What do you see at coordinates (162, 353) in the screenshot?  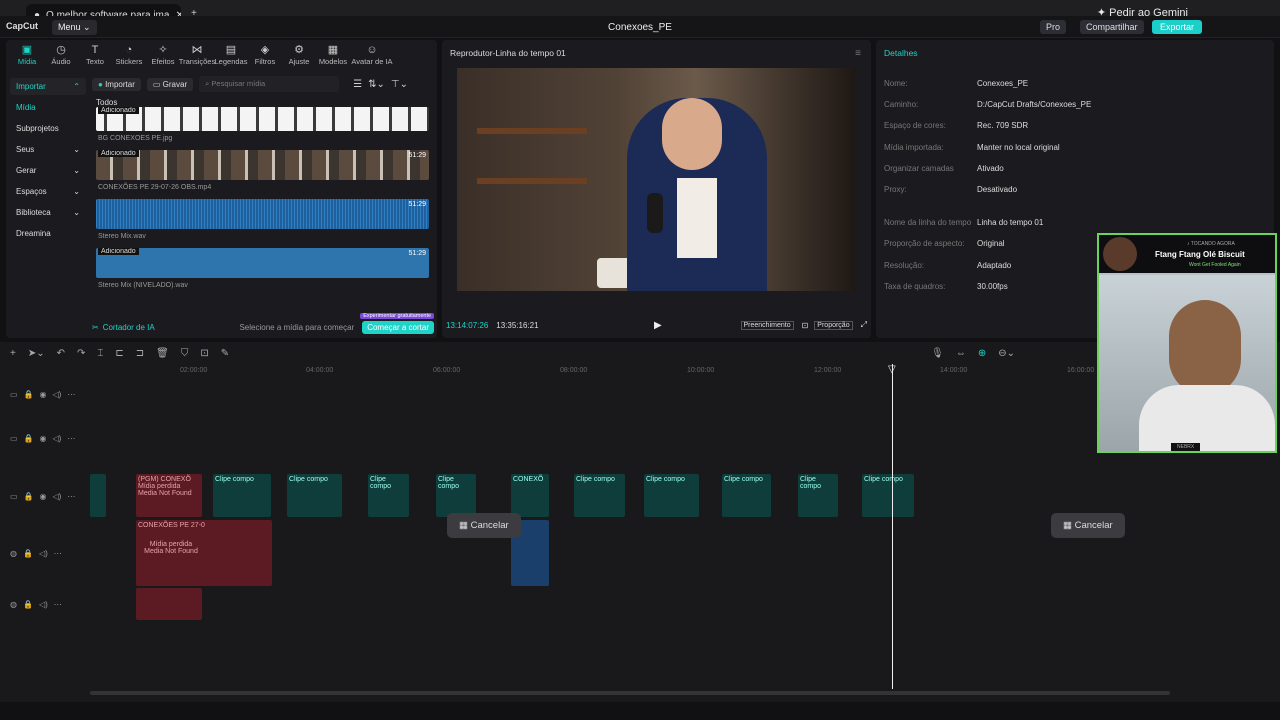 I see `delete-icon: 🗑` at bounding box center [162, 353].